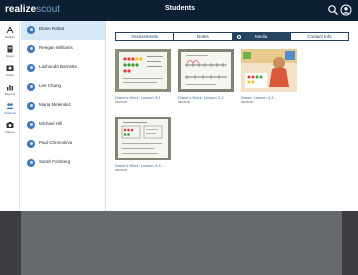  What do you see at coordinates (10, 49) in the screenshot?
I see `notes-icon` at bounding box center [10, 49].